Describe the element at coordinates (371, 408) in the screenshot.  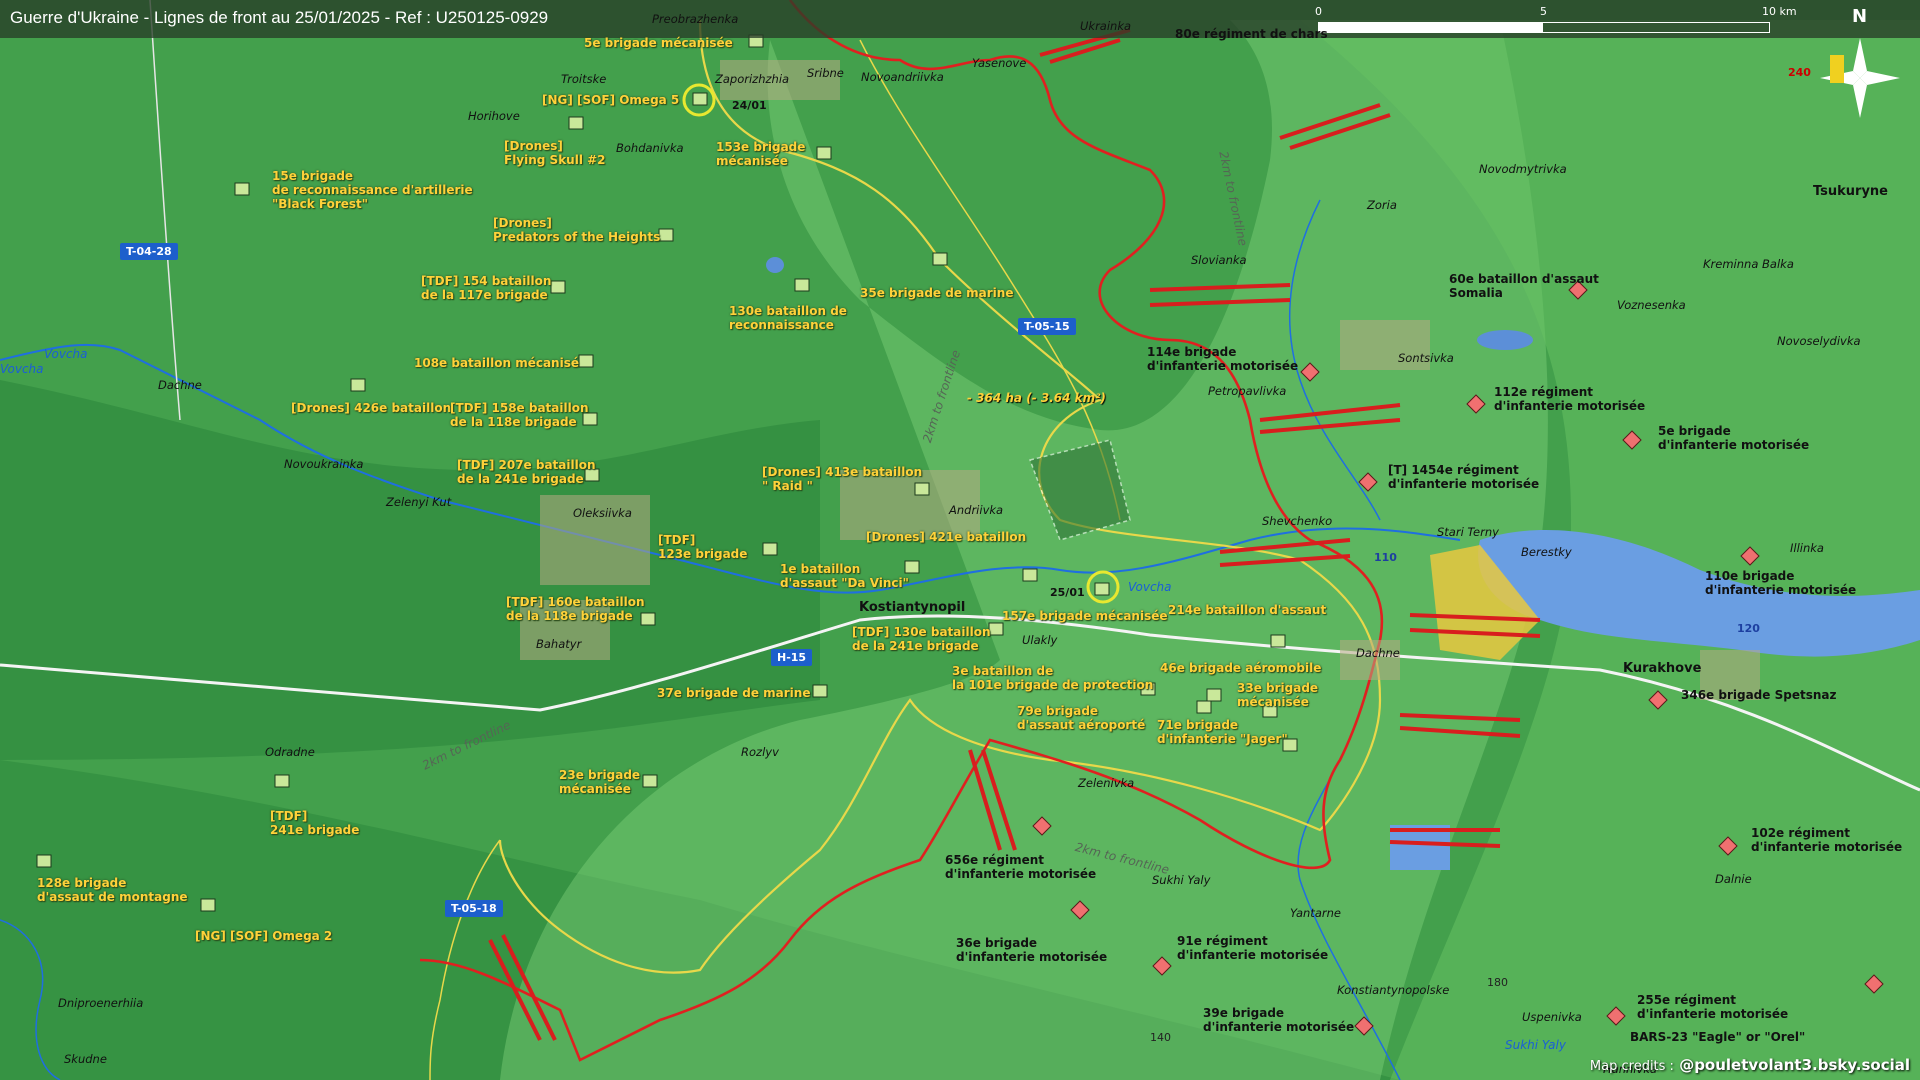
I see `ukr-unit-label: [Drones] 426e bataillon` at that location.